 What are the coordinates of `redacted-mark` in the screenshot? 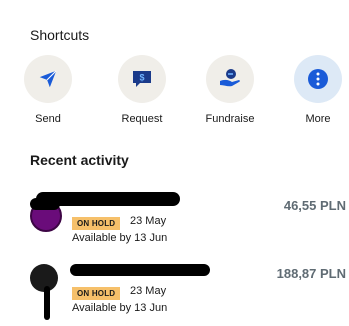 It's located at (47, 303).